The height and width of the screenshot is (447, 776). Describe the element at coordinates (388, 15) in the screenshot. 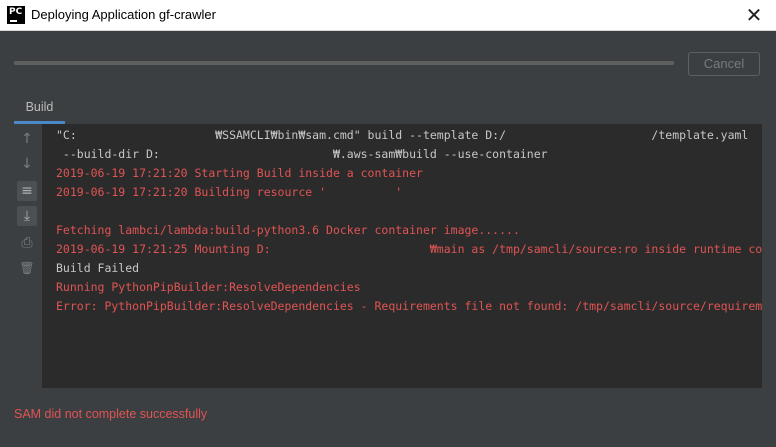

I see `title-bar: PC Deploying Application gf-crawler ✕` at that location.